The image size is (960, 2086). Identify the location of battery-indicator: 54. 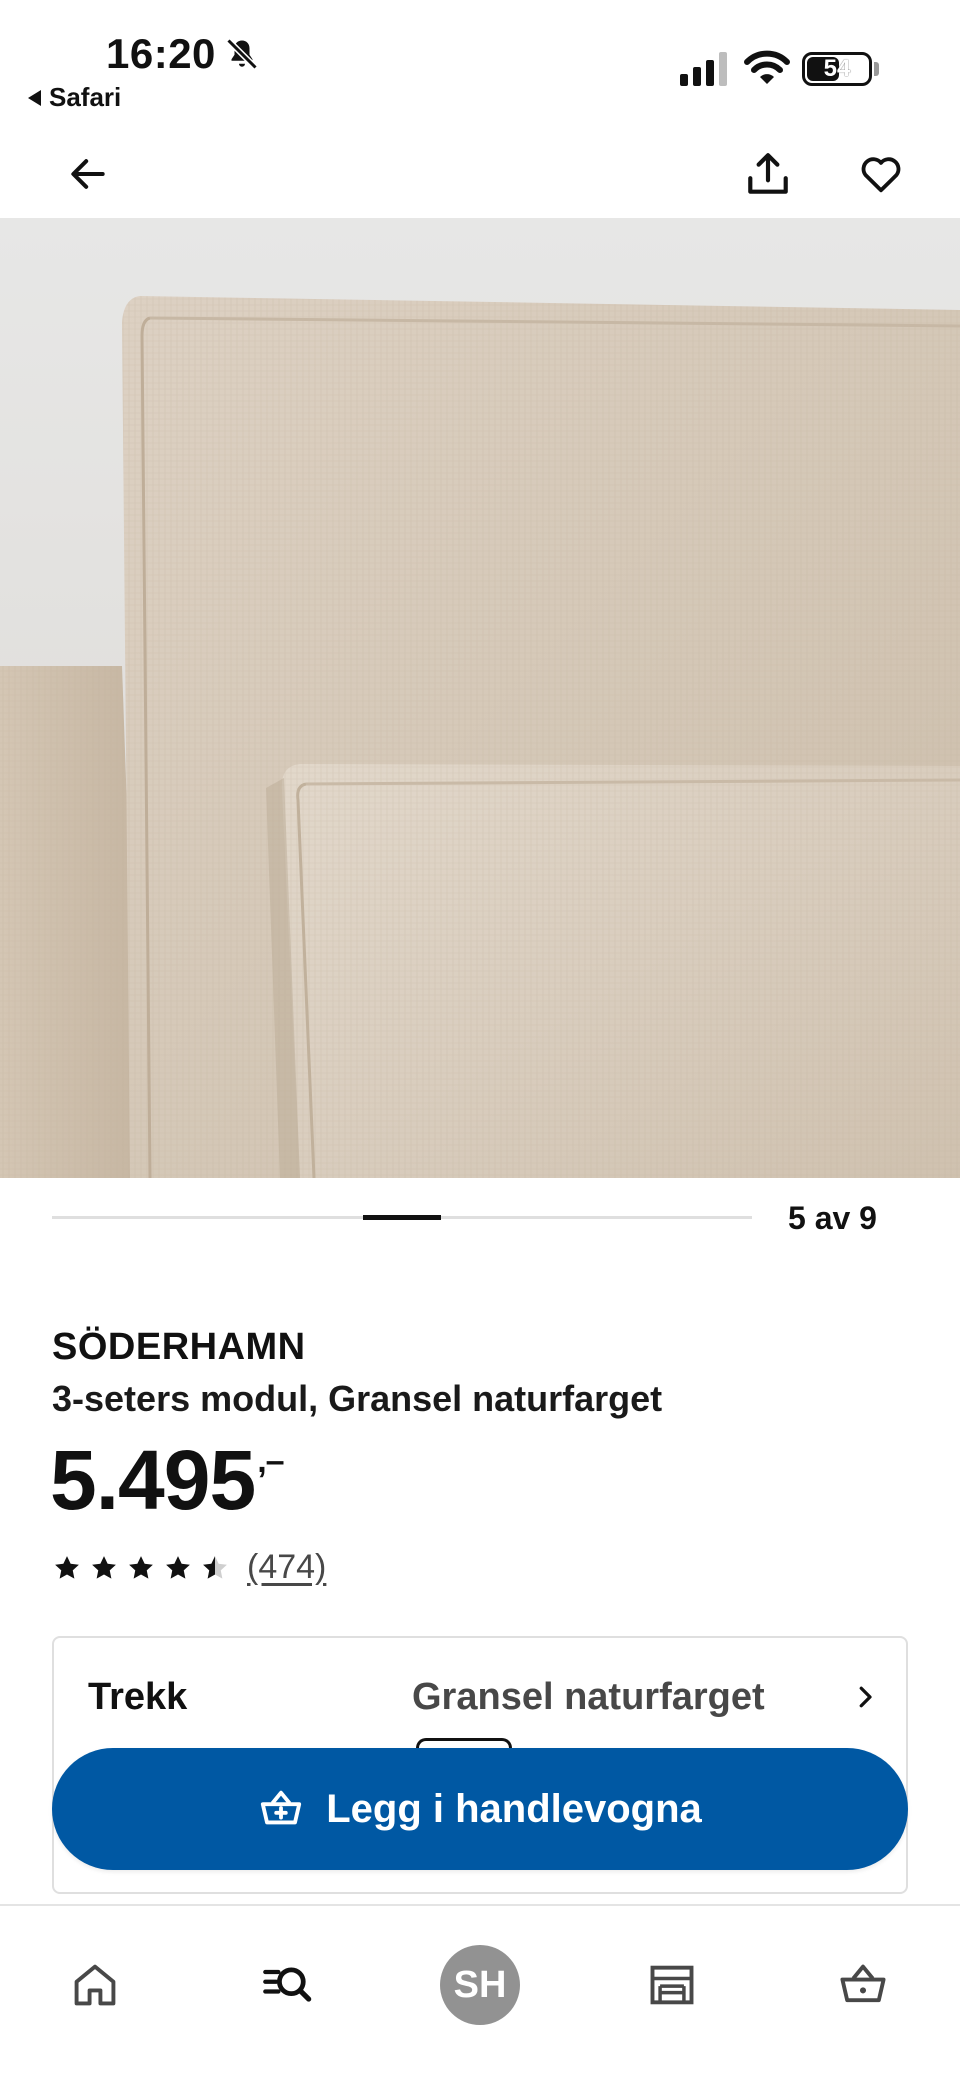
(837, 69).